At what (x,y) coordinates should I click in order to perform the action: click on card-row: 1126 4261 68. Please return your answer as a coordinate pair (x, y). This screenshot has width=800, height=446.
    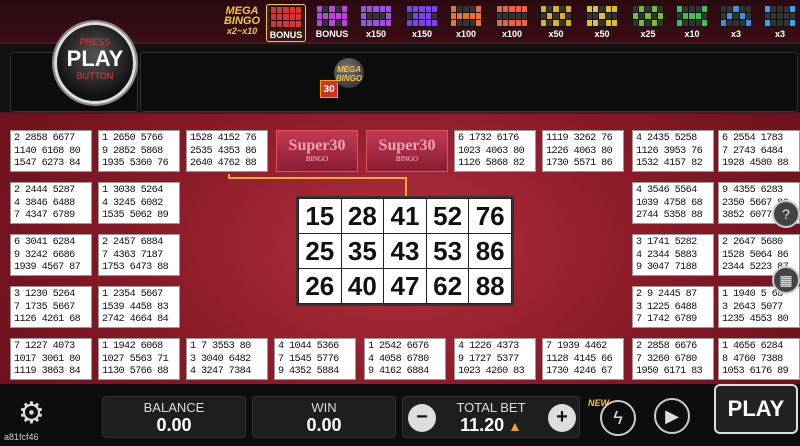
    Looking at the image, I should click on (47, 319).